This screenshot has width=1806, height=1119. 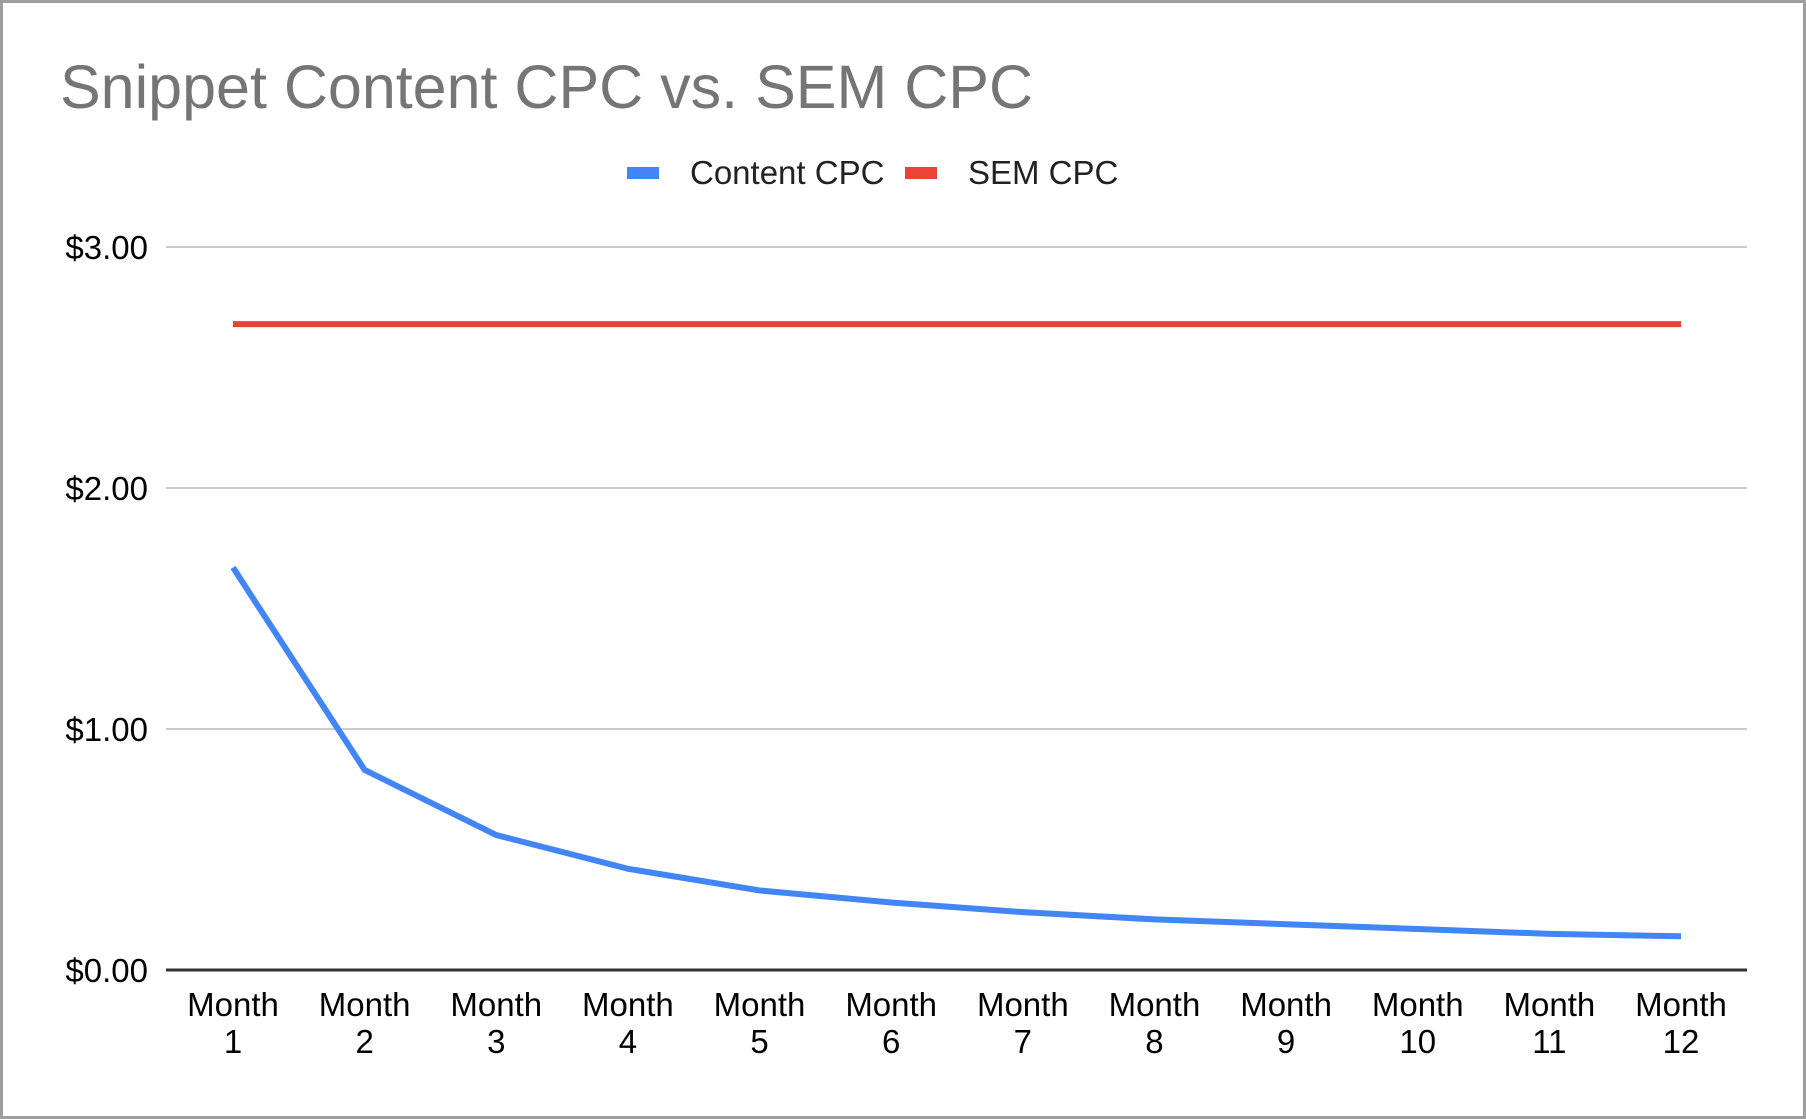 I want to click on chart-title: Snippet Content CPC vs. SEM CPC, so click(x=546, y=87).